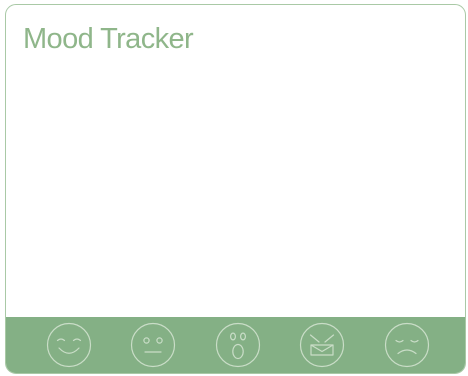 This screenshot has width=468, height=376. I want to click on sad-face-icon, so click(407, 345).